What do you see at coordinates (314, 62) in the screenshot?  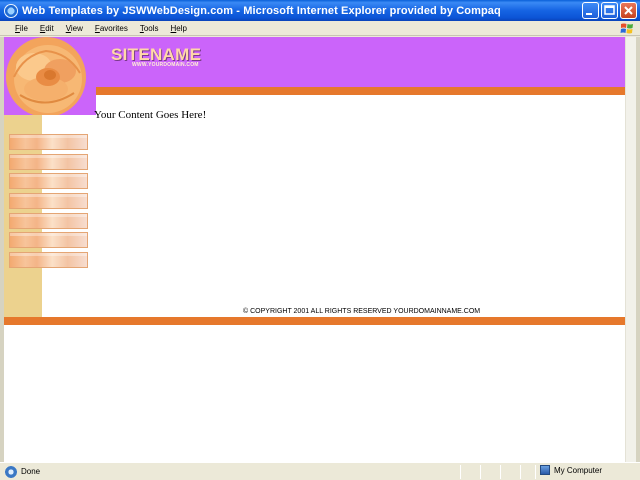 I see `site-header` at bounding box center [314, 62].